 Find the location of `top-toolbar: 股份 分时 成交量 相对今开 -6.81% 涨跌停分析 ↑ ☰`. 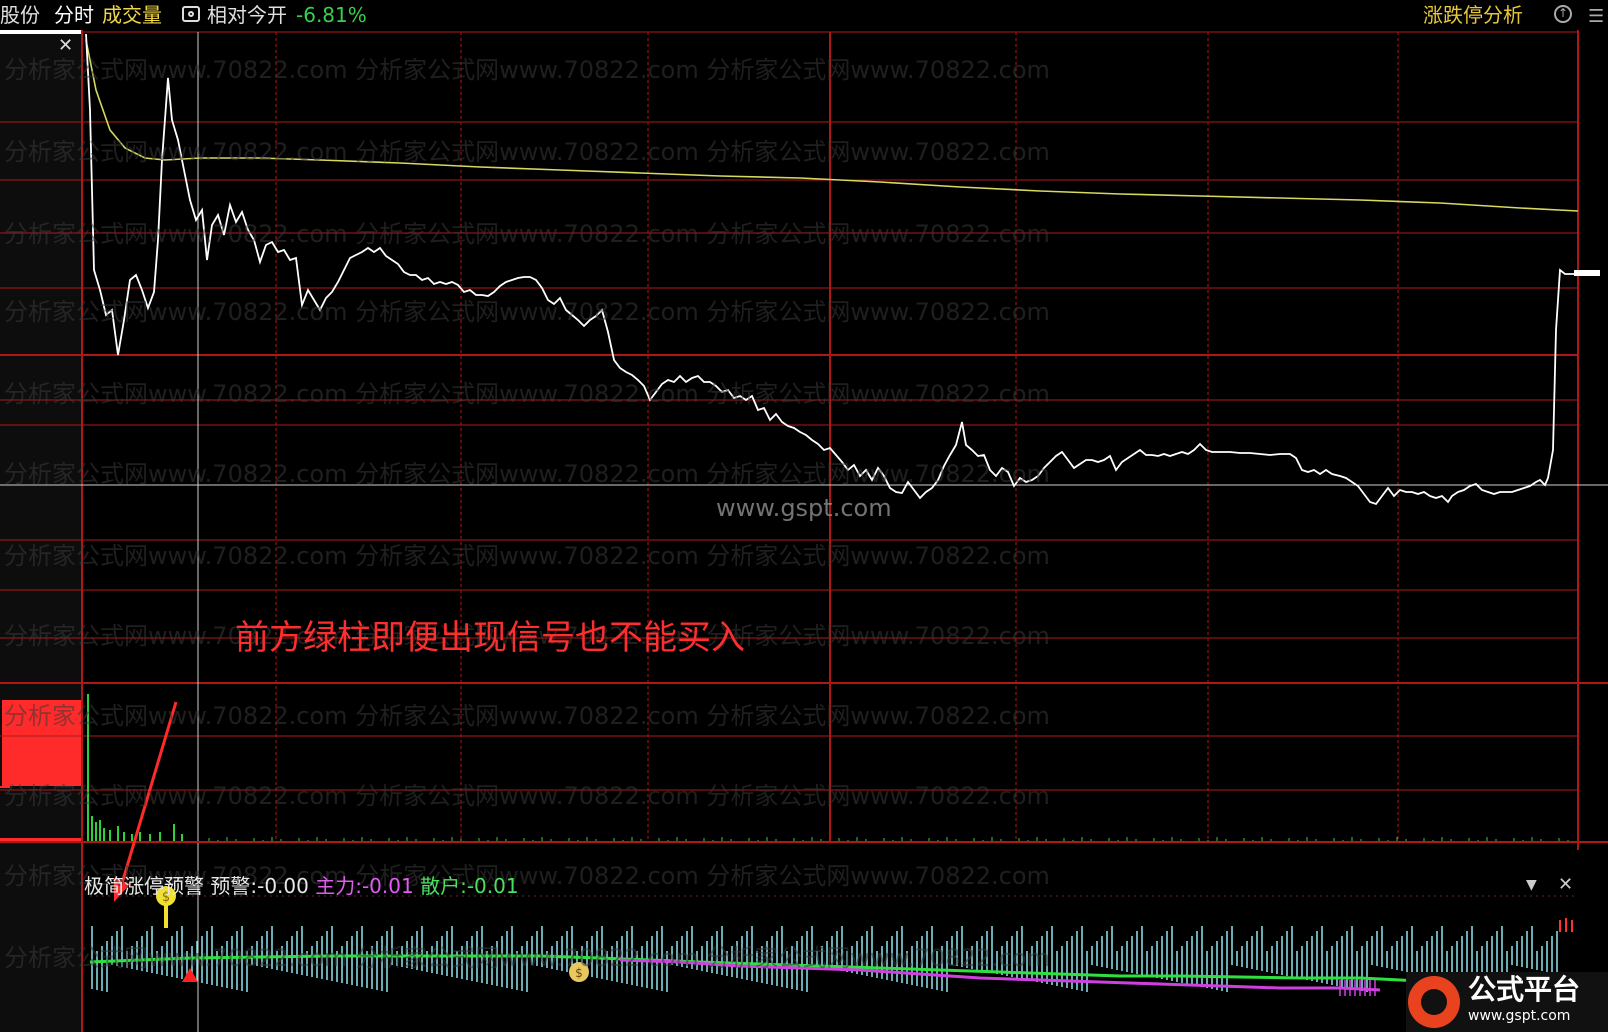

top-toolbar: 股份 分时 成交量 相对今开 -6.81% 涨跌停分析 ↑ ☰ is located at coordinates (804, 15).